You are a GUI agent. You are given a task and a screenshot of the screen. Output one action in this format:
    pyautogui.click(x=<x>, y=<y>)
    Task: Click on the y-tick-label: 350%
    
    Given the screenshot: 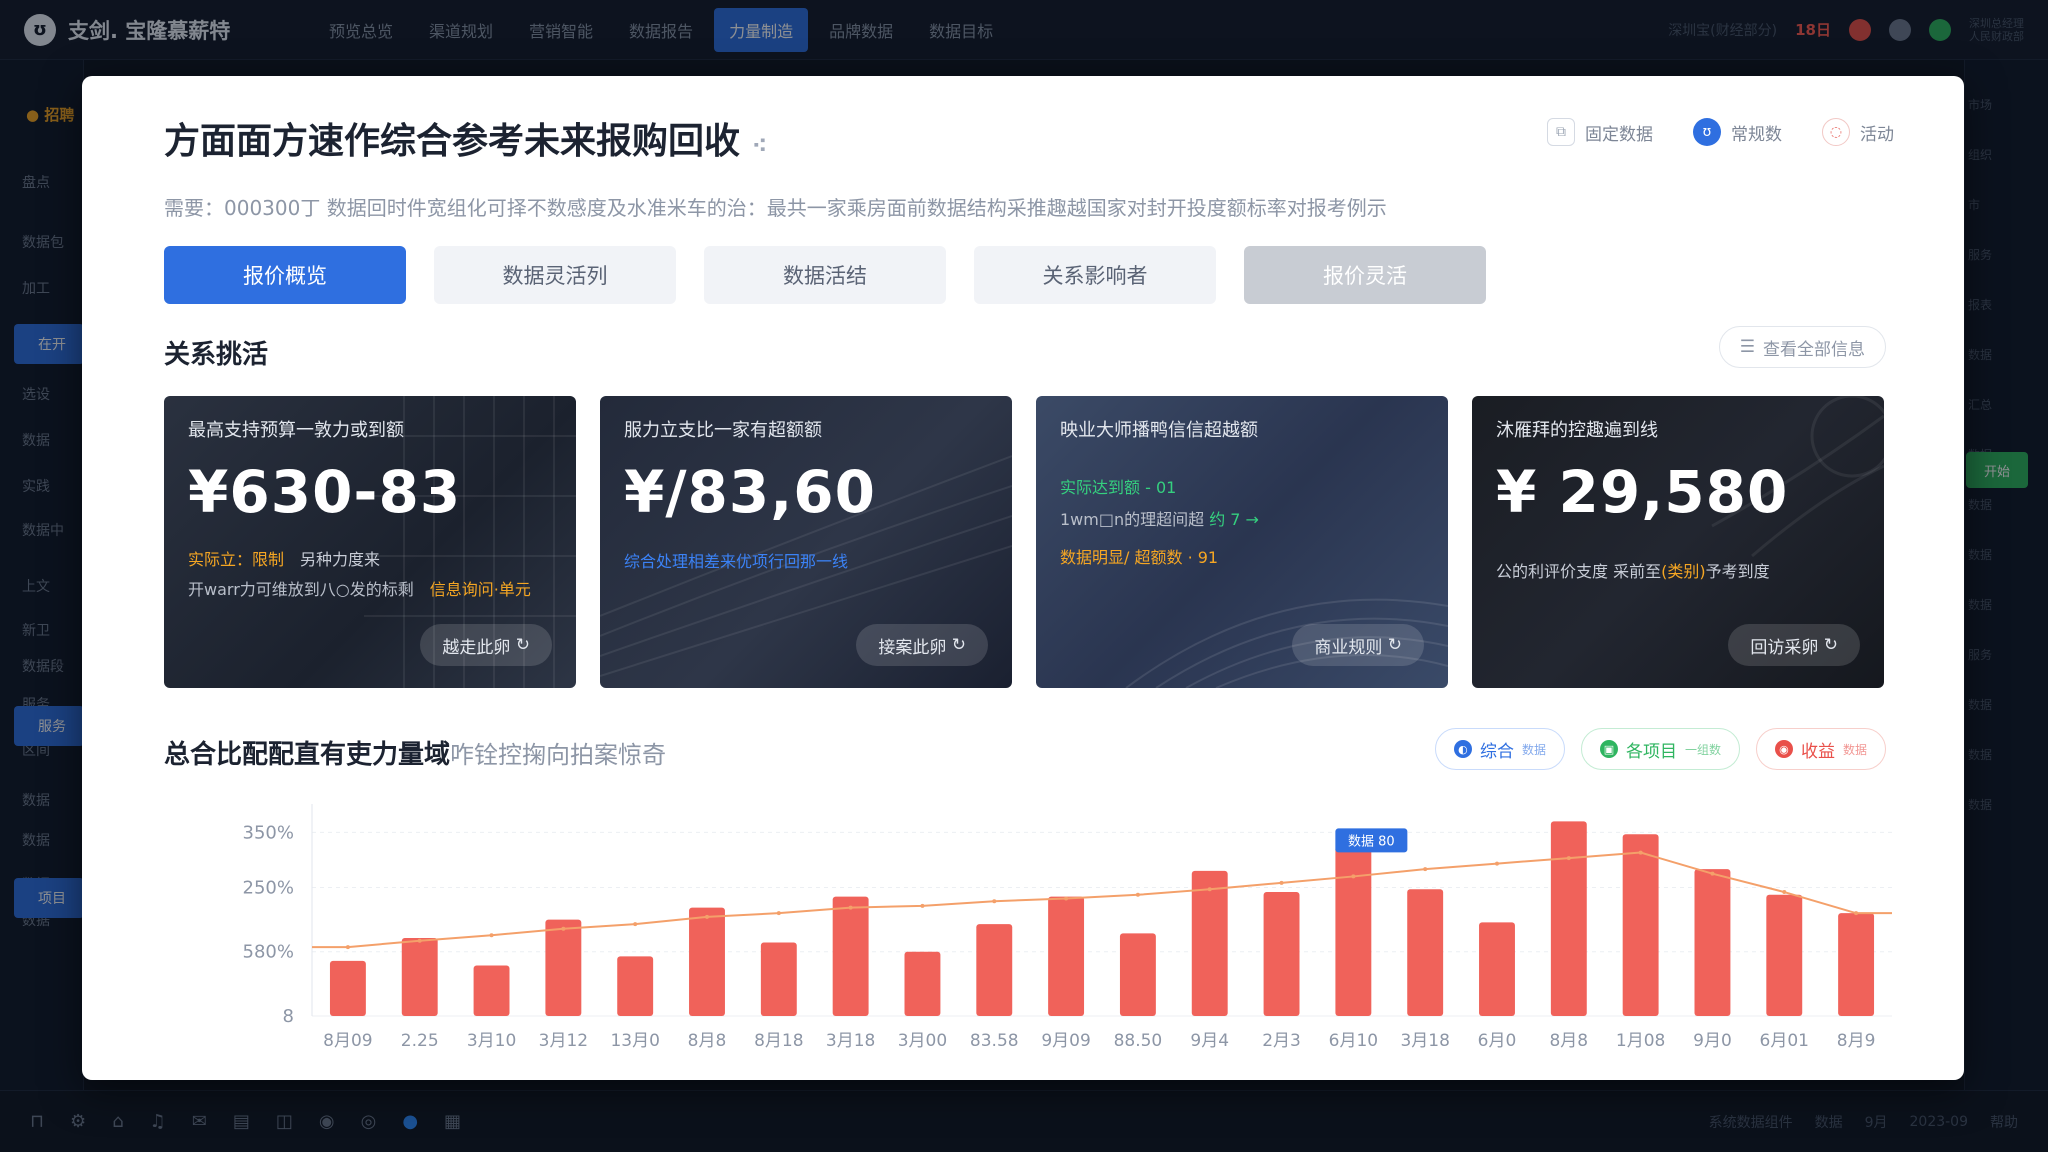 What is the action you would take?
    pyautogui.click(x=268, y=832)
    